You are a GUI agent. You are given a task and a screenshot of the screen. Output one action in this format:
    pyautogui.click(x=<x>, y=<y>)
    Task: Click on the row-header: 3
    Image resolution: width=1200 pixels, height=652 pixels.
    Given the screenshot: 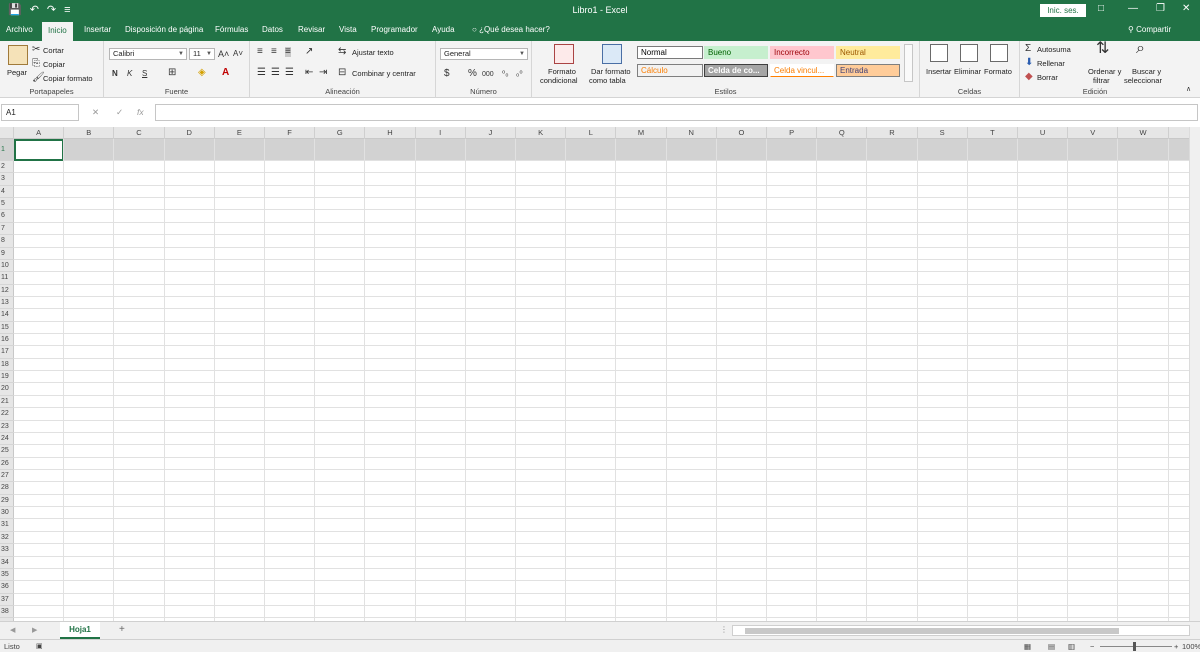 What is the action you would take?
    pyautogui.click(x=7, y=179)
    